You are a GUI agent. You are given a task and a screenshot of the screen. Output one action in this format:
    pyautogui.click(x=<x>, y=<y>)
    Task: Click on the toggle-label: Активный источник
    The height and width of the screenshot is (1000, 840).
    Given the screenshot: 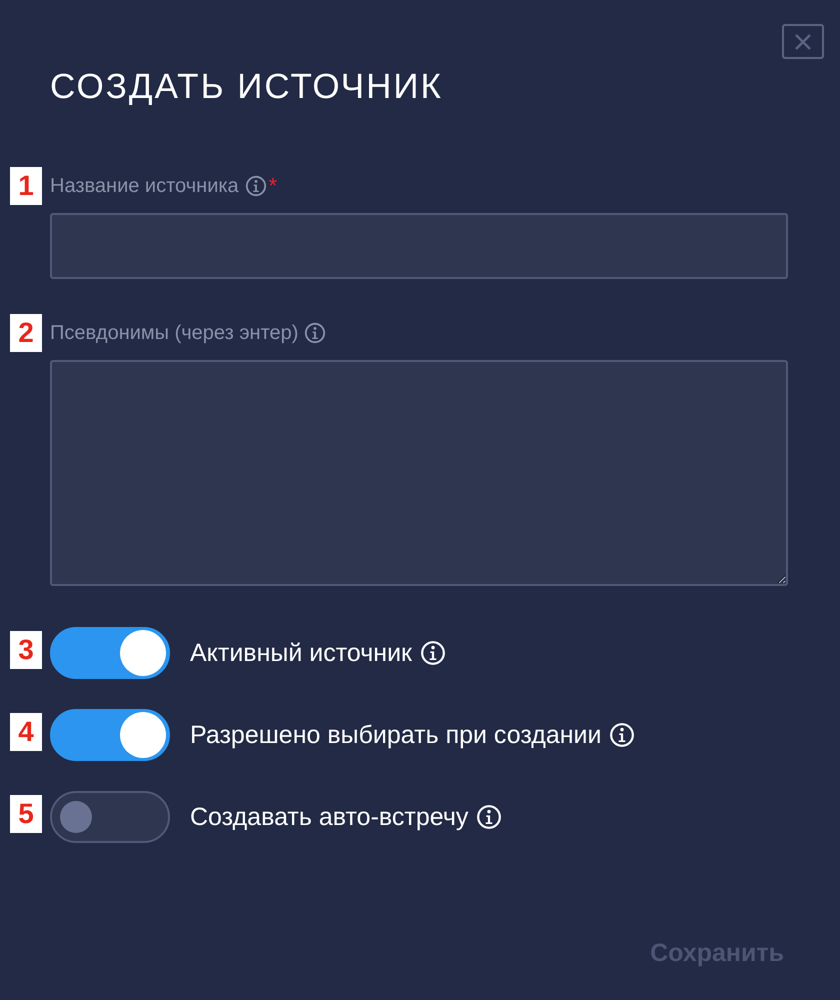 What is the action you would take?
    pyautogui.click(x=301, y=653)
    